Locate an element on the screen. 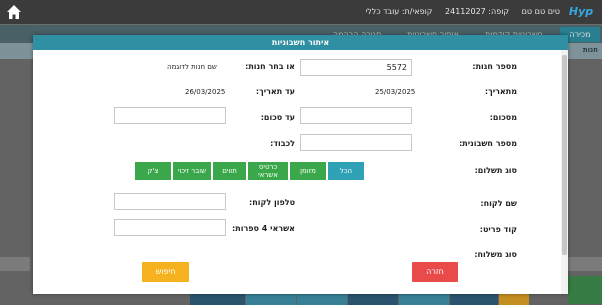  to-date-label: עד תאריך: is located at coordinates (275, 91).